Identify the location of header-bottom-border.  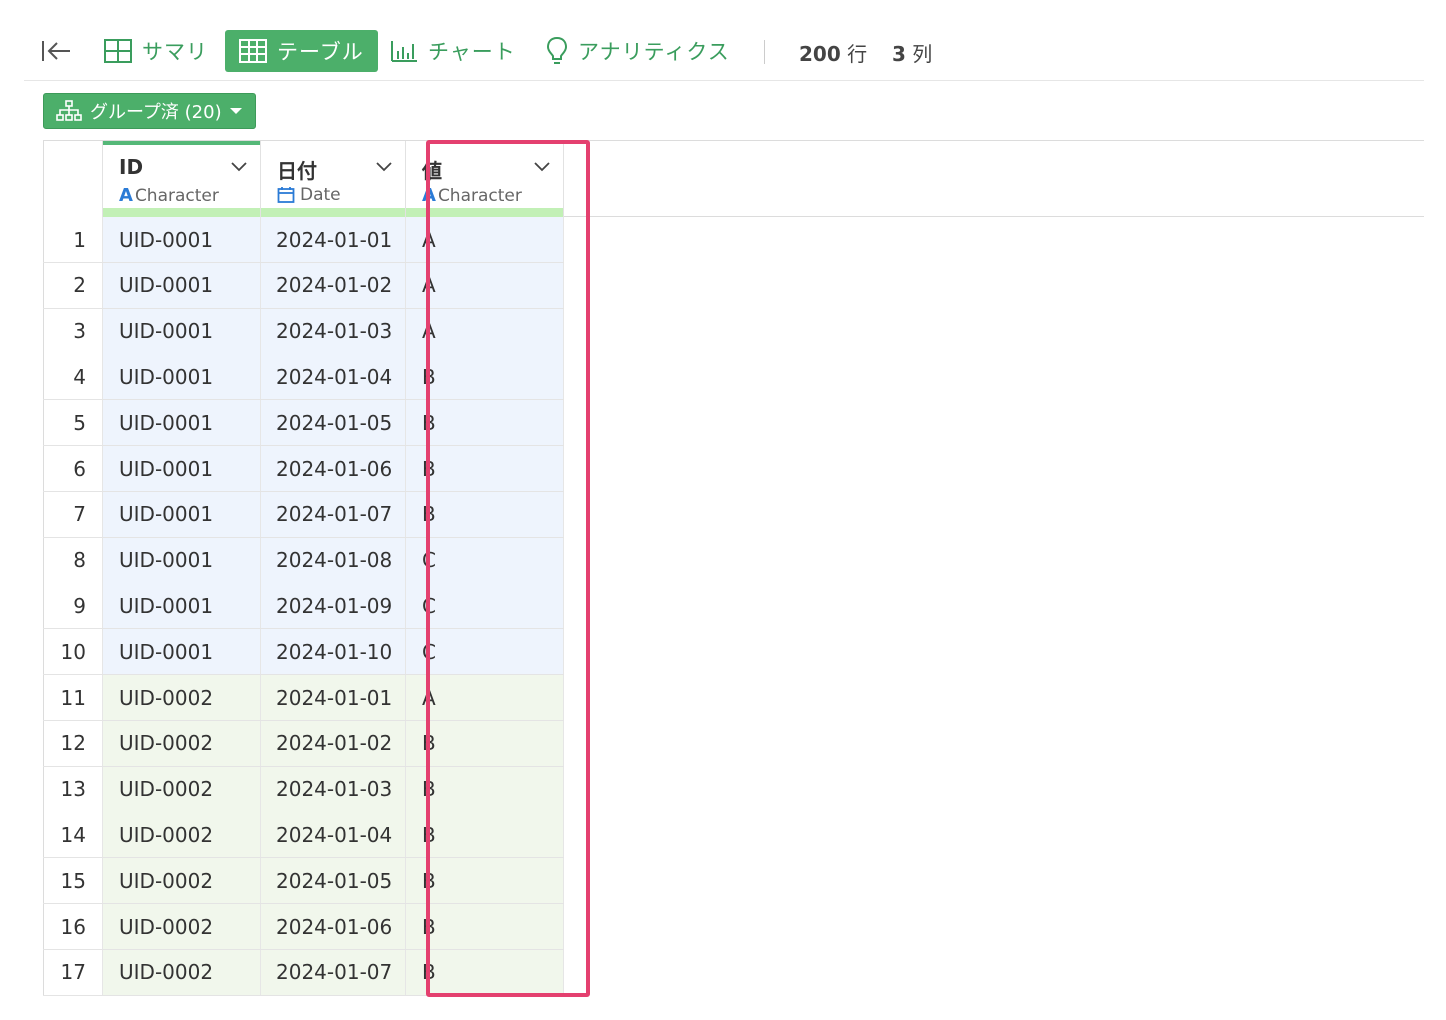
(994, 216).